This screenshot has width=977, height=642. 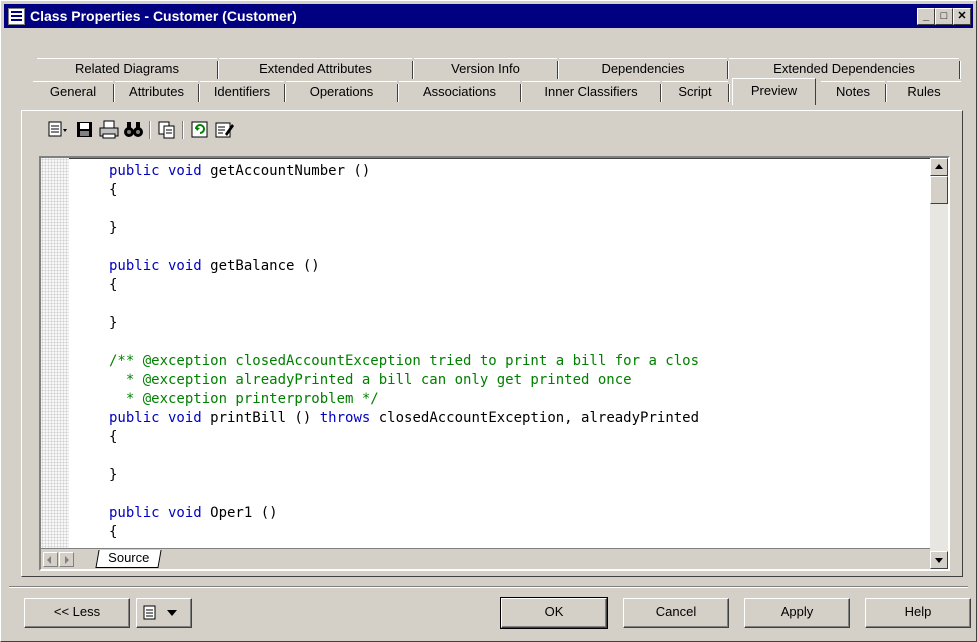 I want to click on help-button: Help, so click(x=918, y=613).